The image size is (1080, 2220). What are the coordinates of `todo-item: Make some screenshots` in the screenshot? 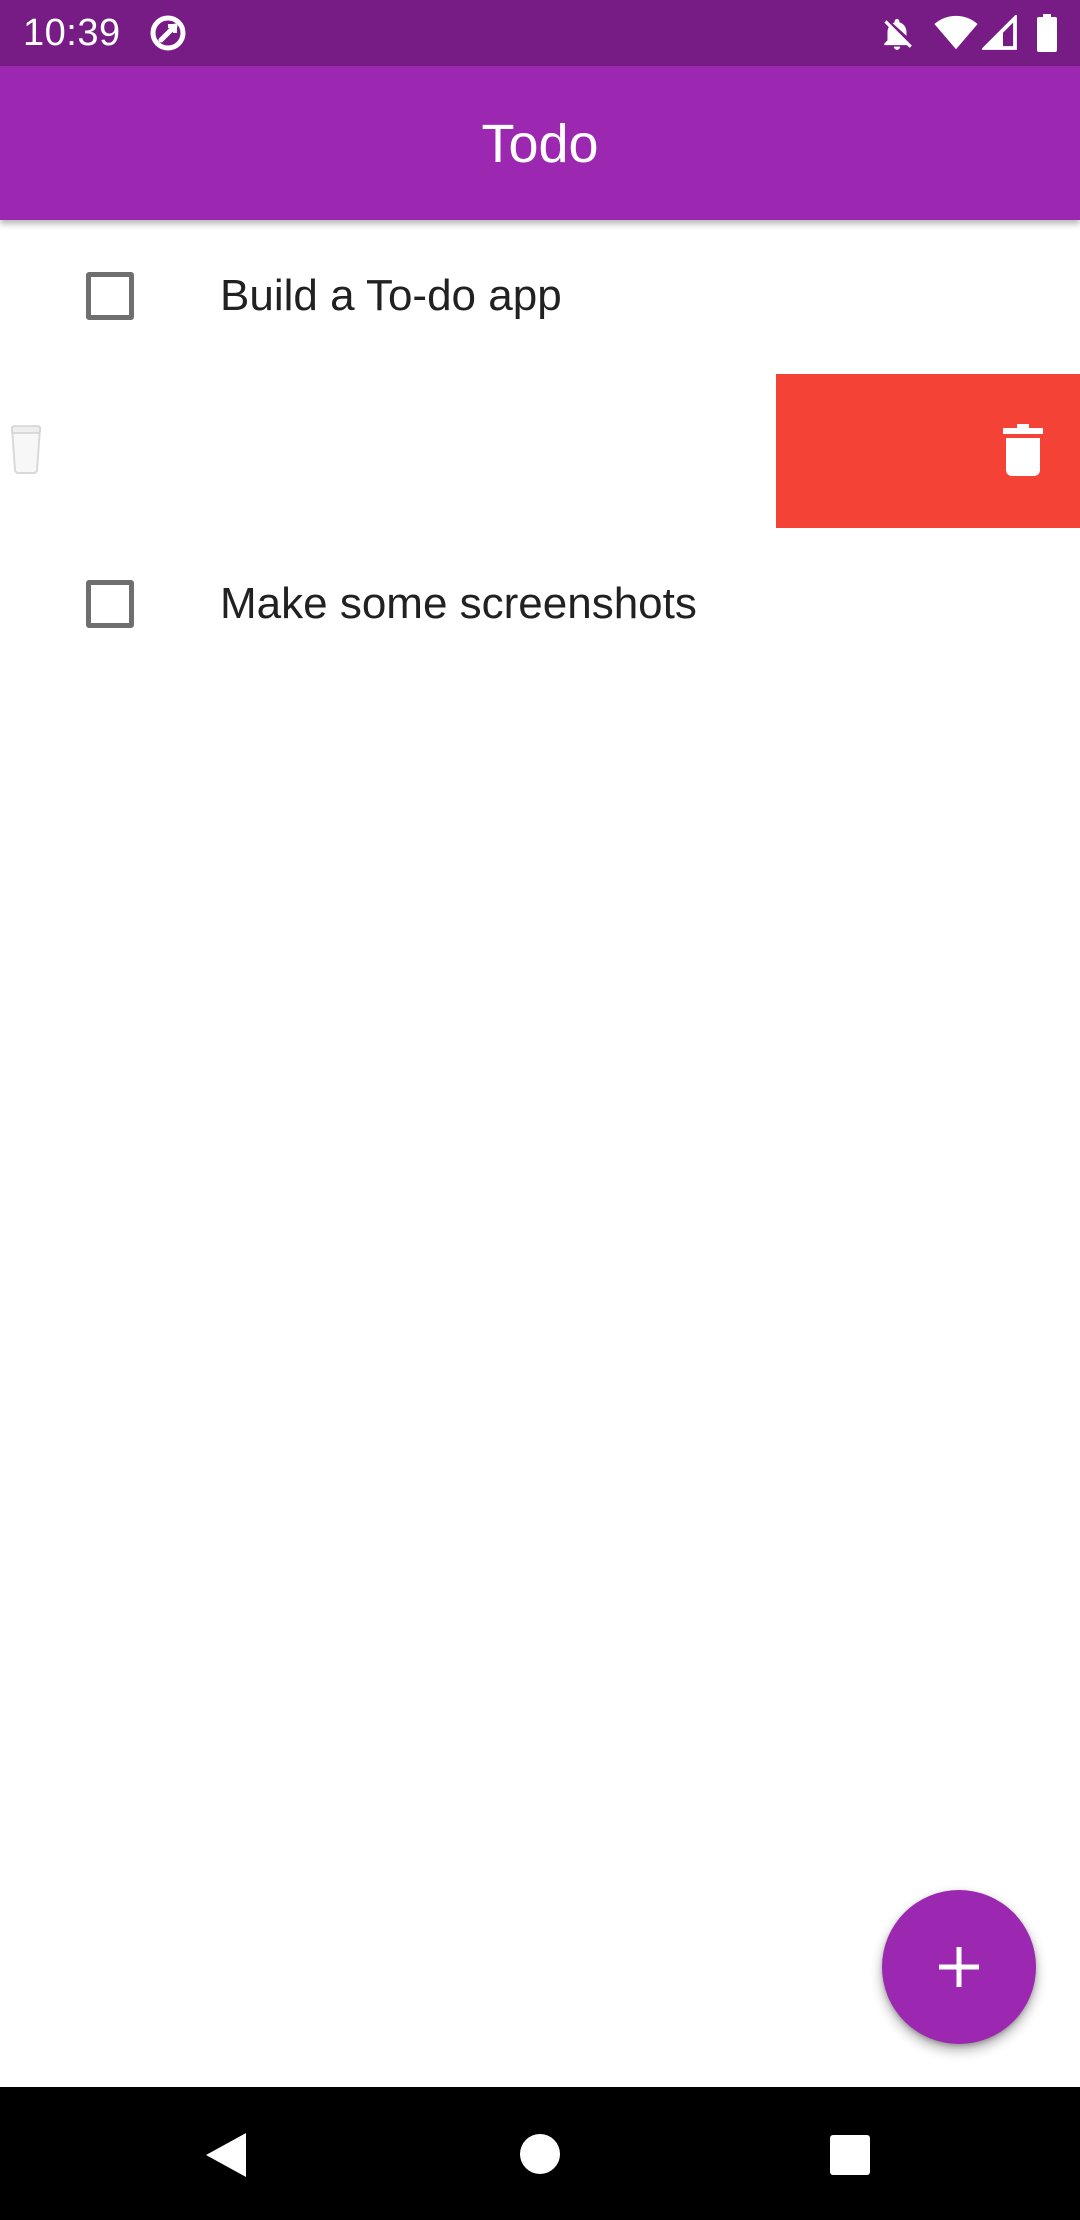 It's located at (540, 605).